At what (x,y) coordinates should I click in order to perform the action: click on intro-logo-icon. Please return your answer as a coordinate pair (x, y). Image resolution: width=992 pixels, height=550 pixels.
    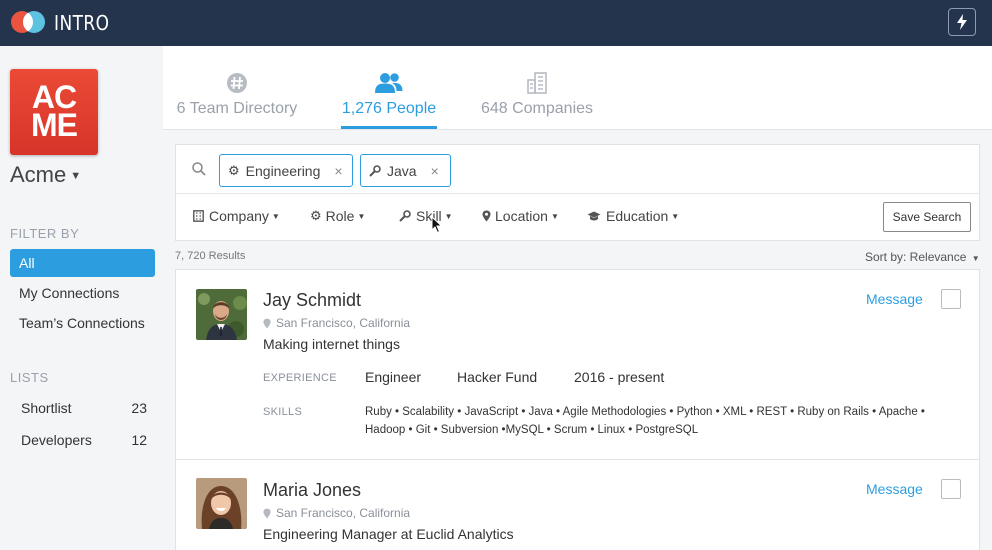
    Looking at the image, I should click on (28, 22).